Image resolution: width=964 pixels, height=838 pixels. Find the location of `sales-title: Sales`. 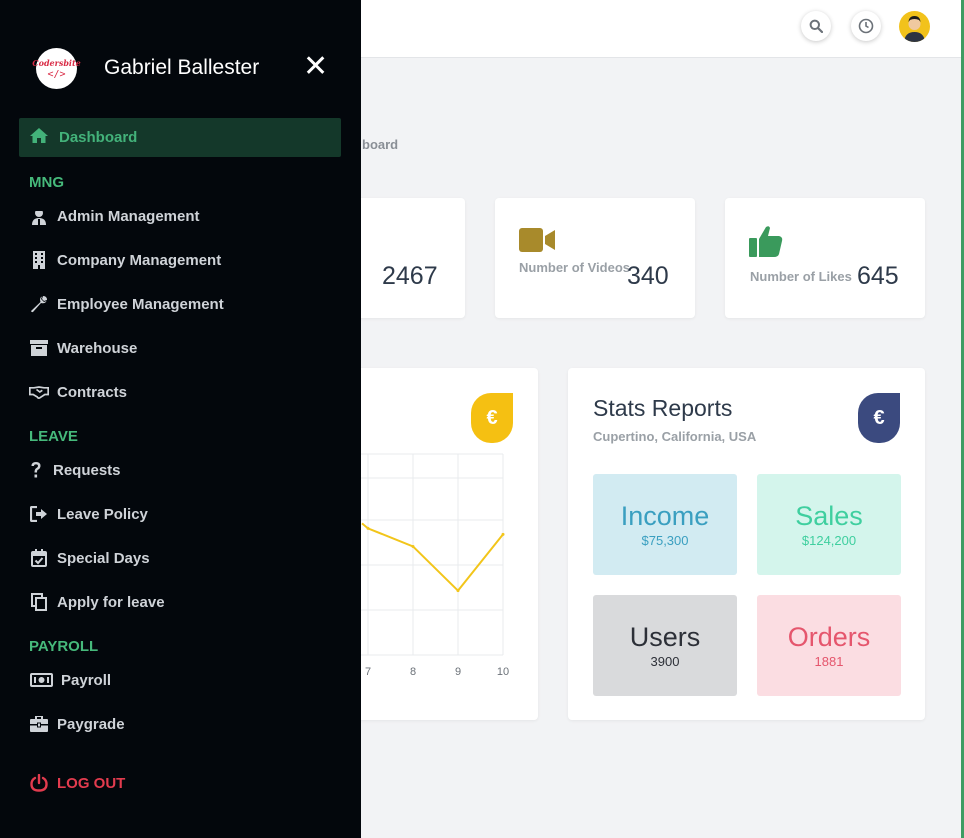

sales-title: Sales is located at coordinates (829, 516).